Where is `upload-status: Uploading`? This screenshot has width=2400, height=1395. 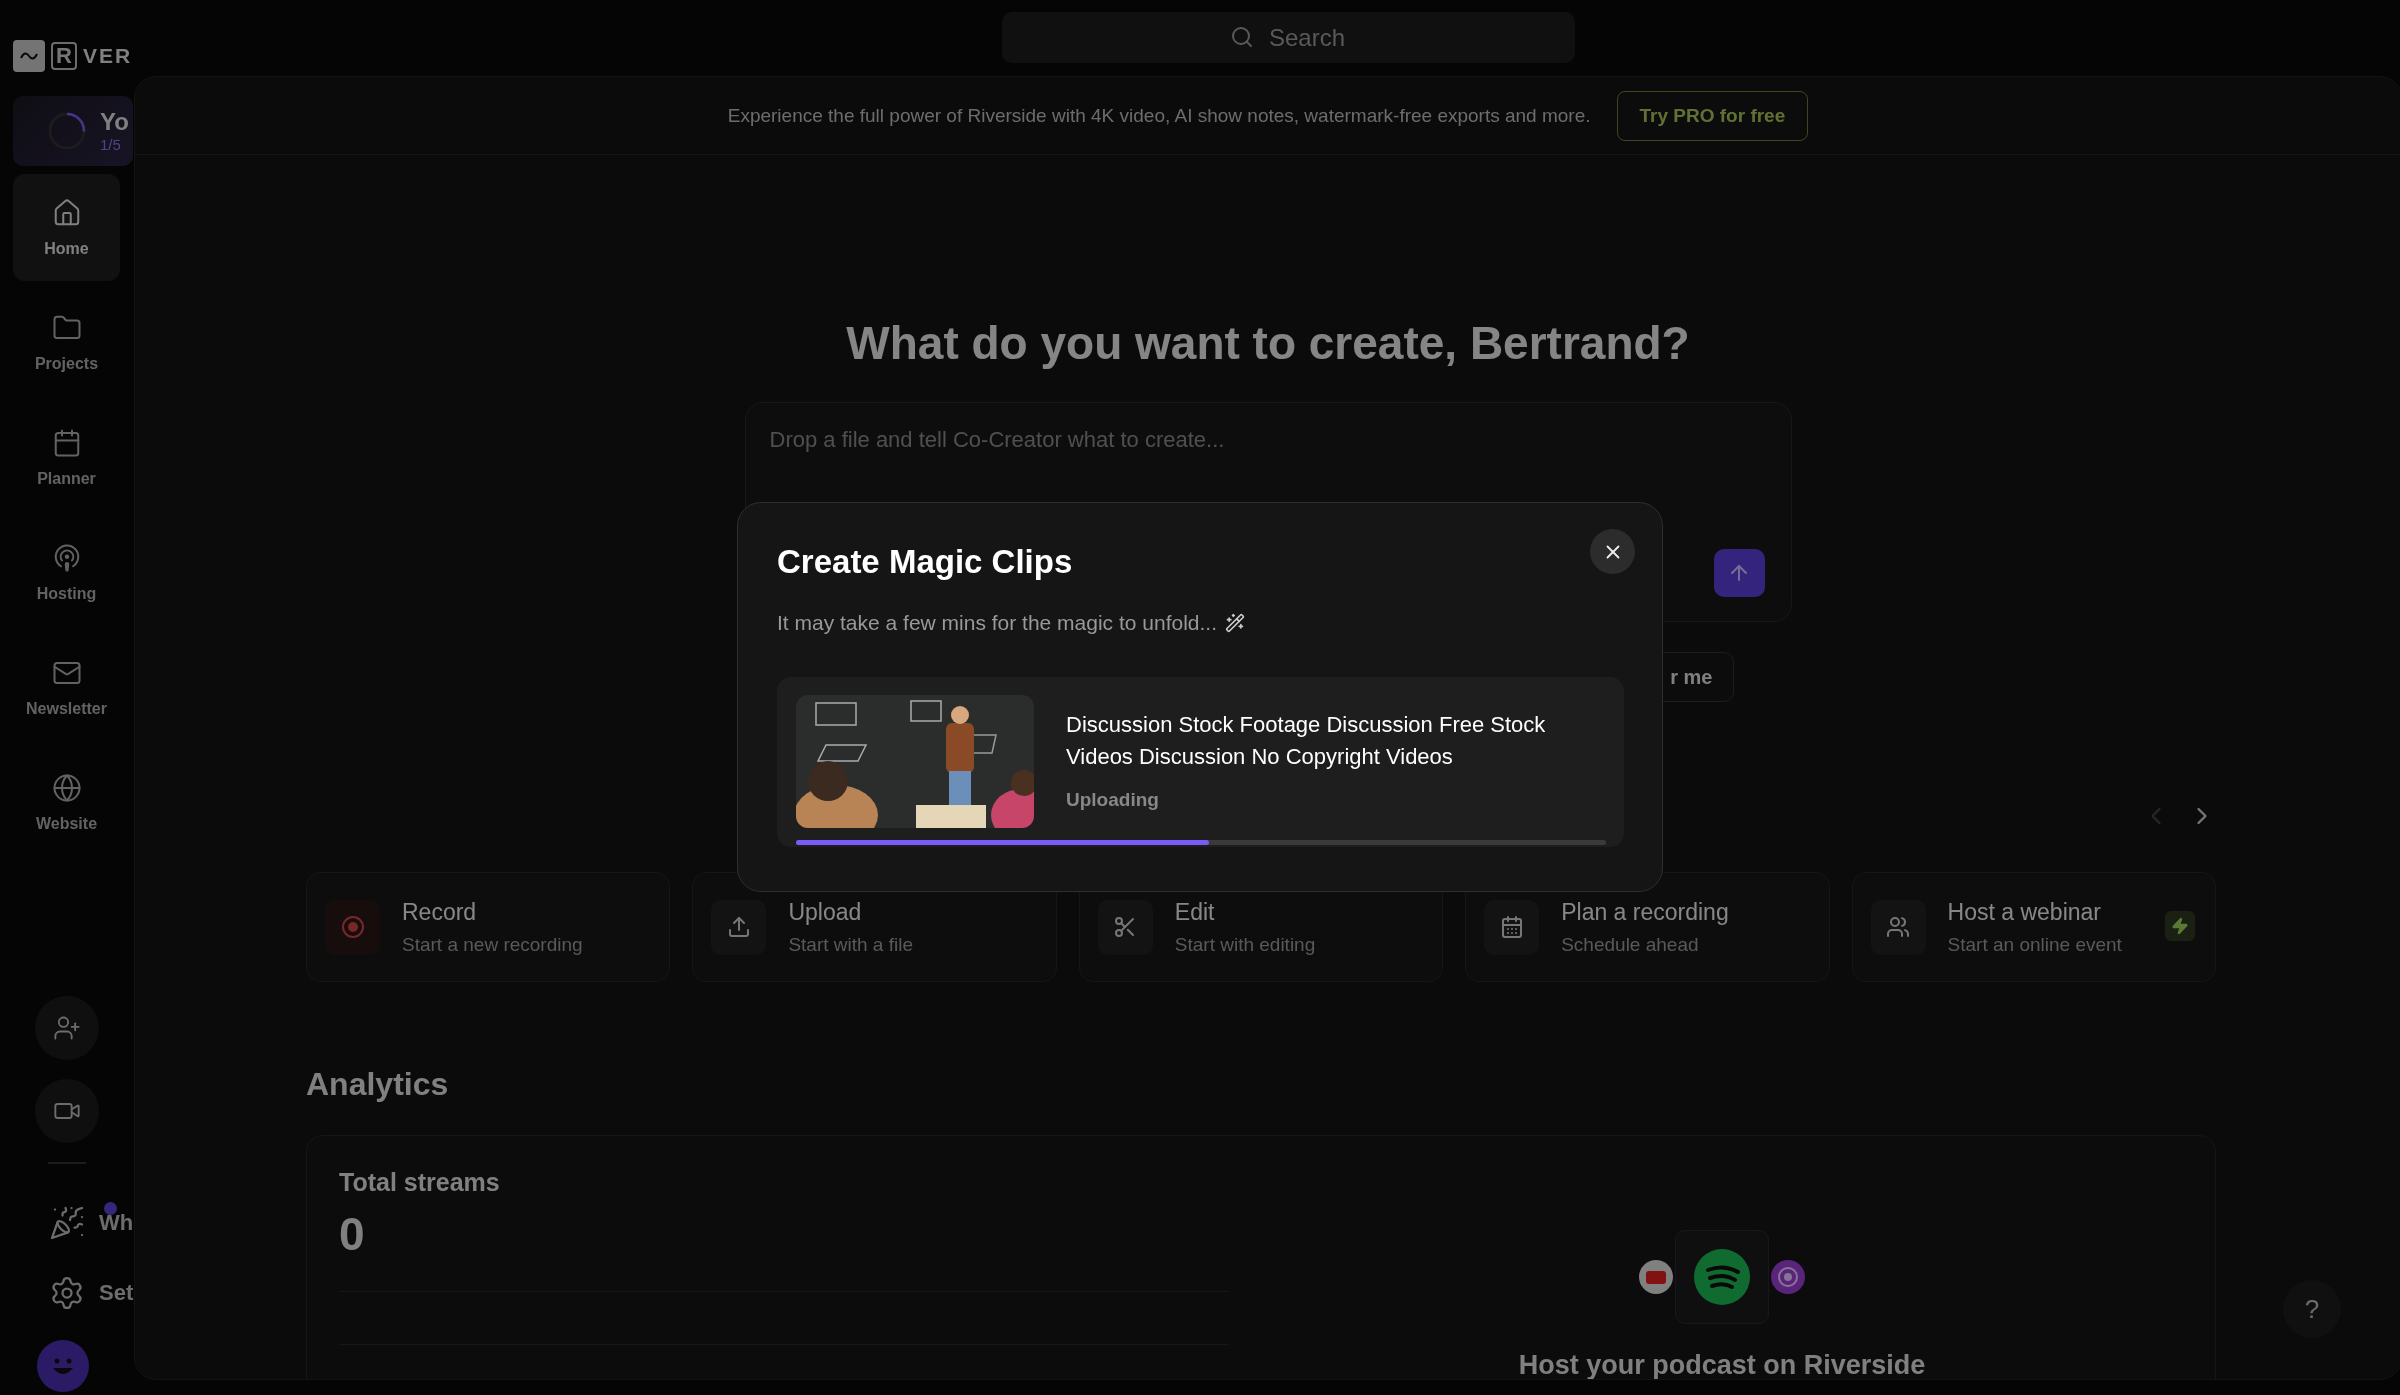
upload-status: Uploading is located at coordinates (1112, 800).